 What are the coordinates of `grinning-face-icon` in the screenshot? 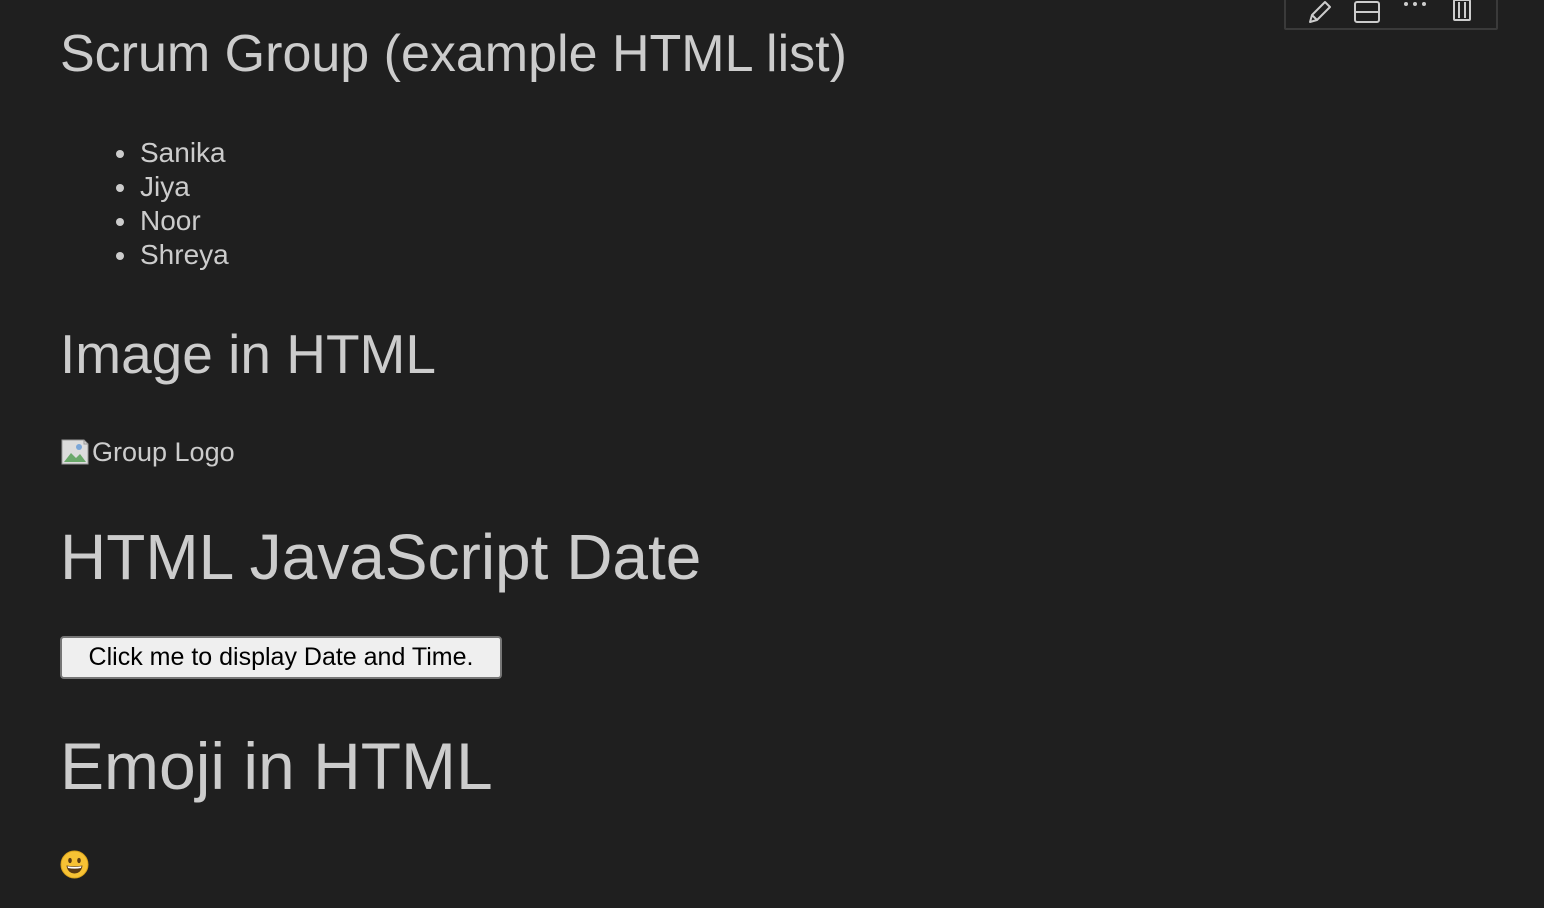 It's located at (74, 864).